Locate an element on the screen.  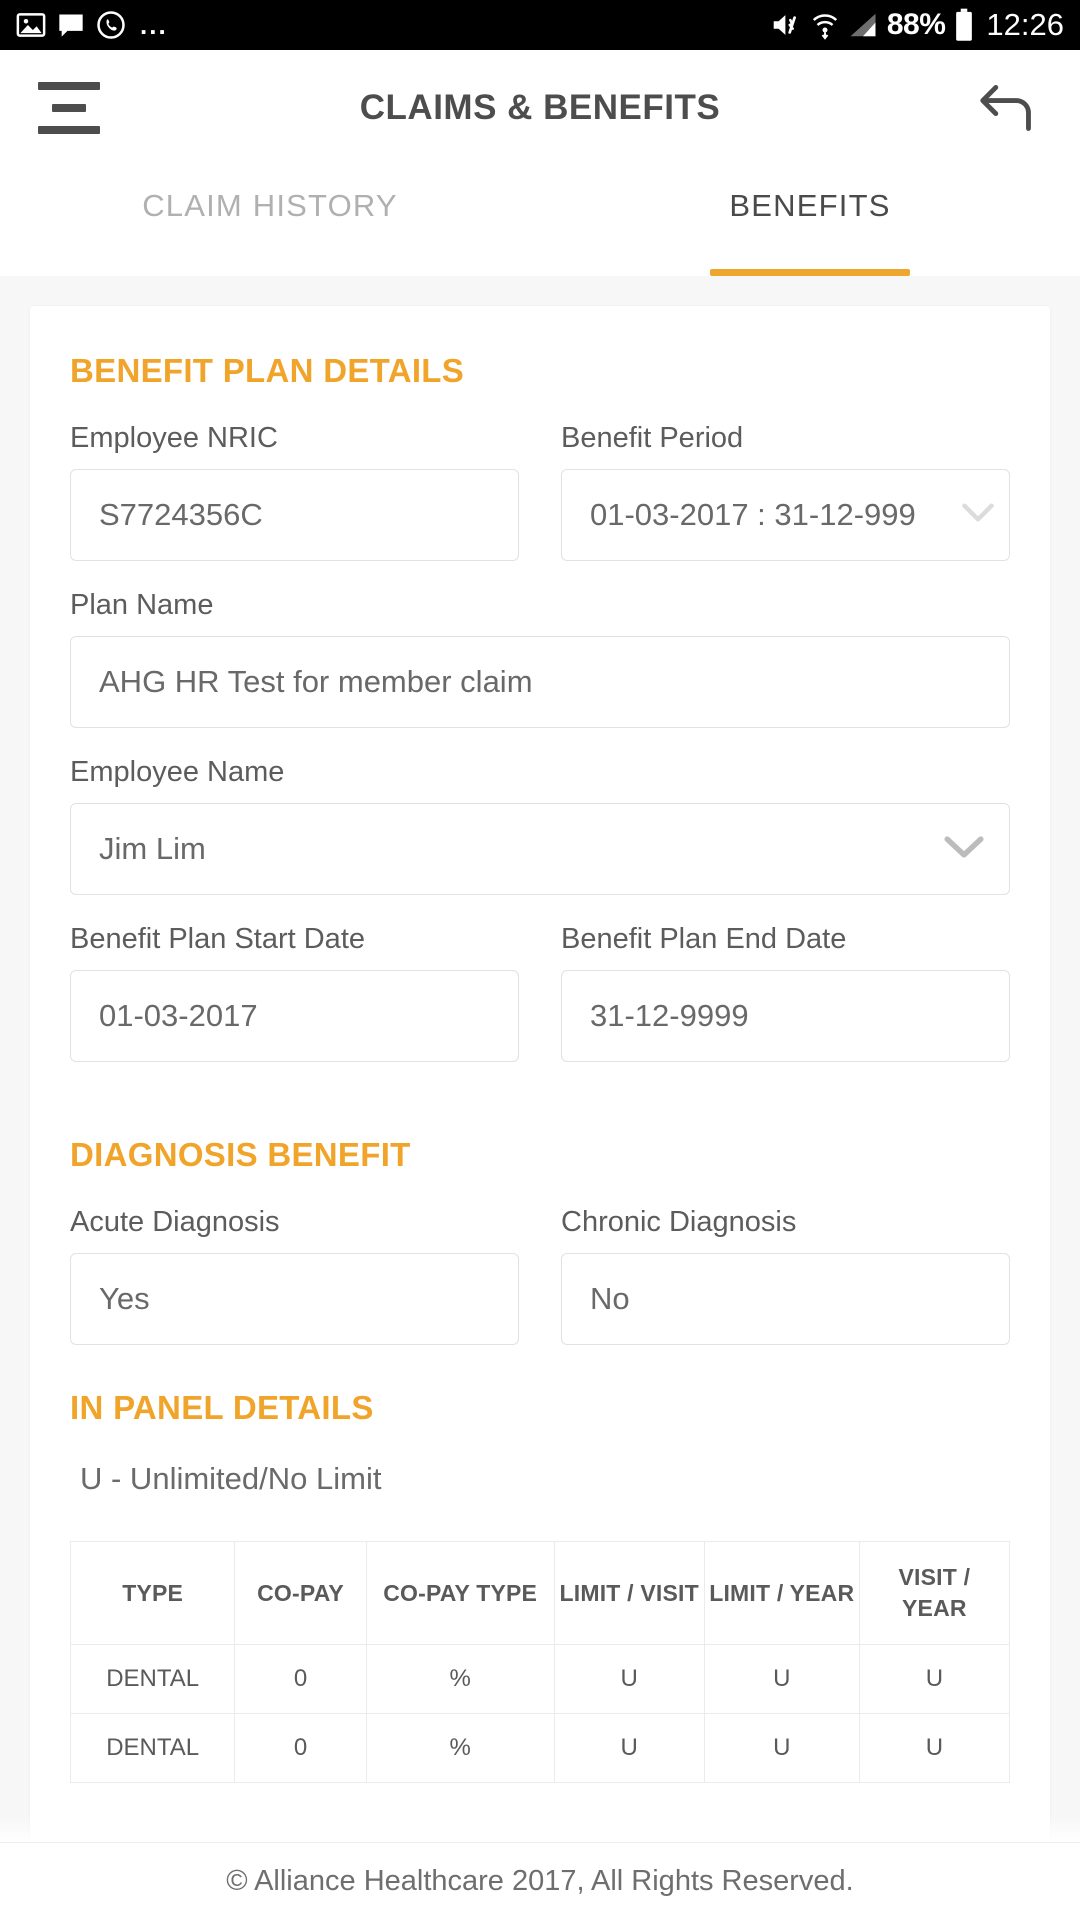
mute-icon is located at coordinates (786, 25).